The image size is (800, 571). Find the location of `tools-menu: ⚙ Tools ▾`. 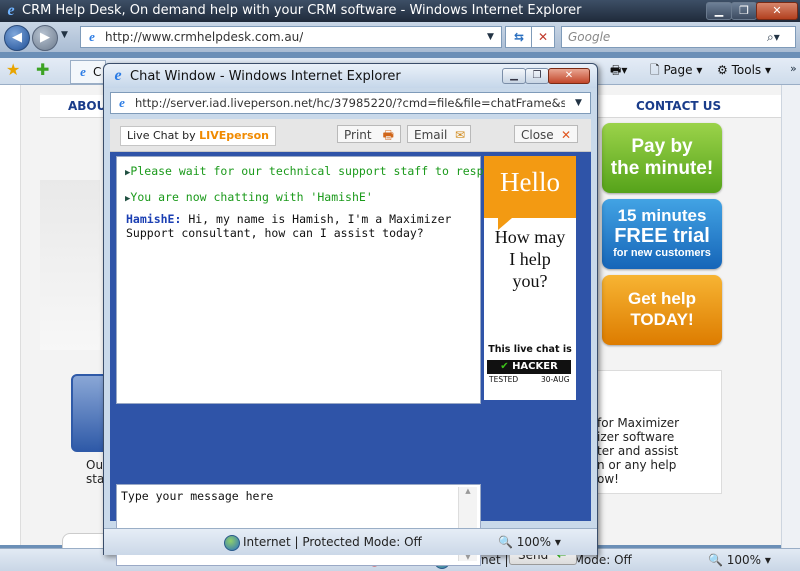

tools-menu: ⚙ Tools ▾ is located at coordinates (744, 70).